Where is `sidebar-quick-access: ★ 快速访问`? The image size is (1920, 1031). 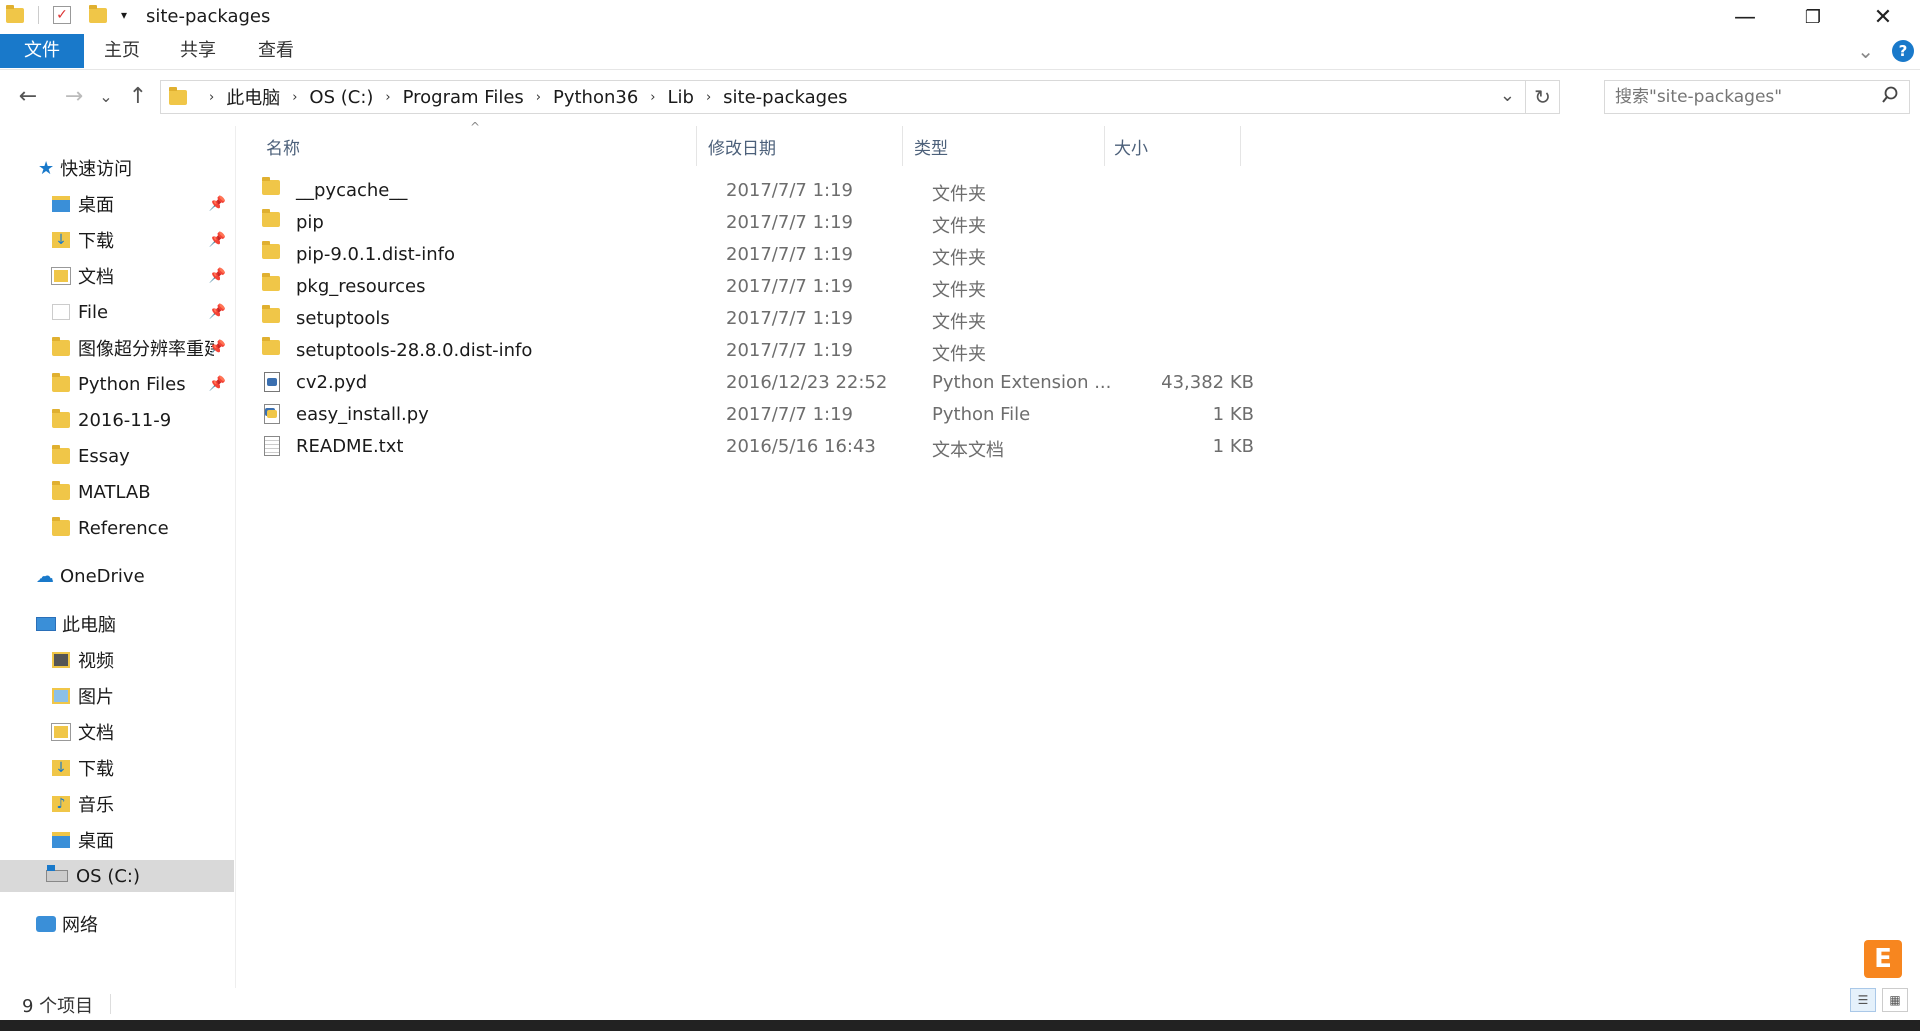 sidebar-quick-access: ★ 快速访问 is located at coordinates (117, 168).